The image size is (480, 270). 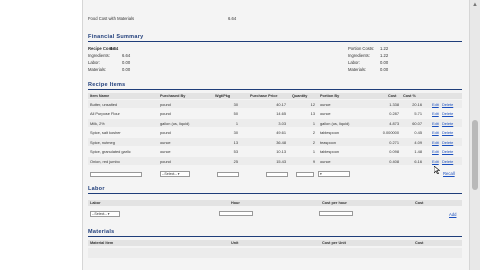 I want to click on recipe-item-cost-pct: 4.09, so click(x=418, y=142).